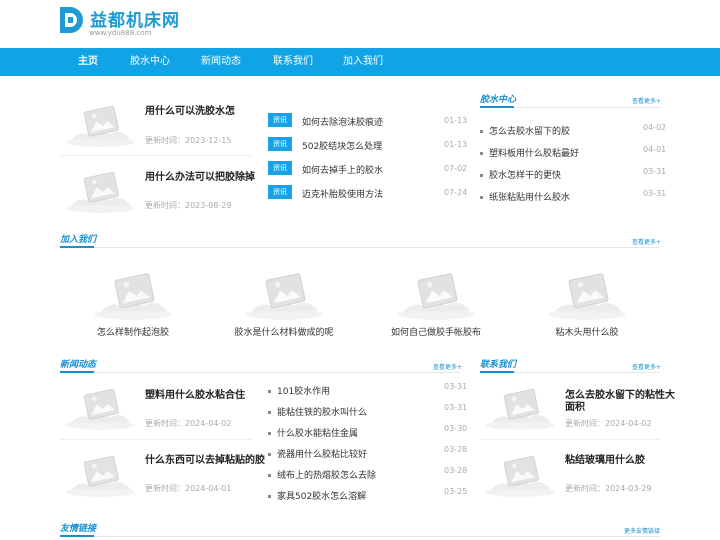  I want to click on article-date: 更新时间：2024-03-29, so click(608, 488).